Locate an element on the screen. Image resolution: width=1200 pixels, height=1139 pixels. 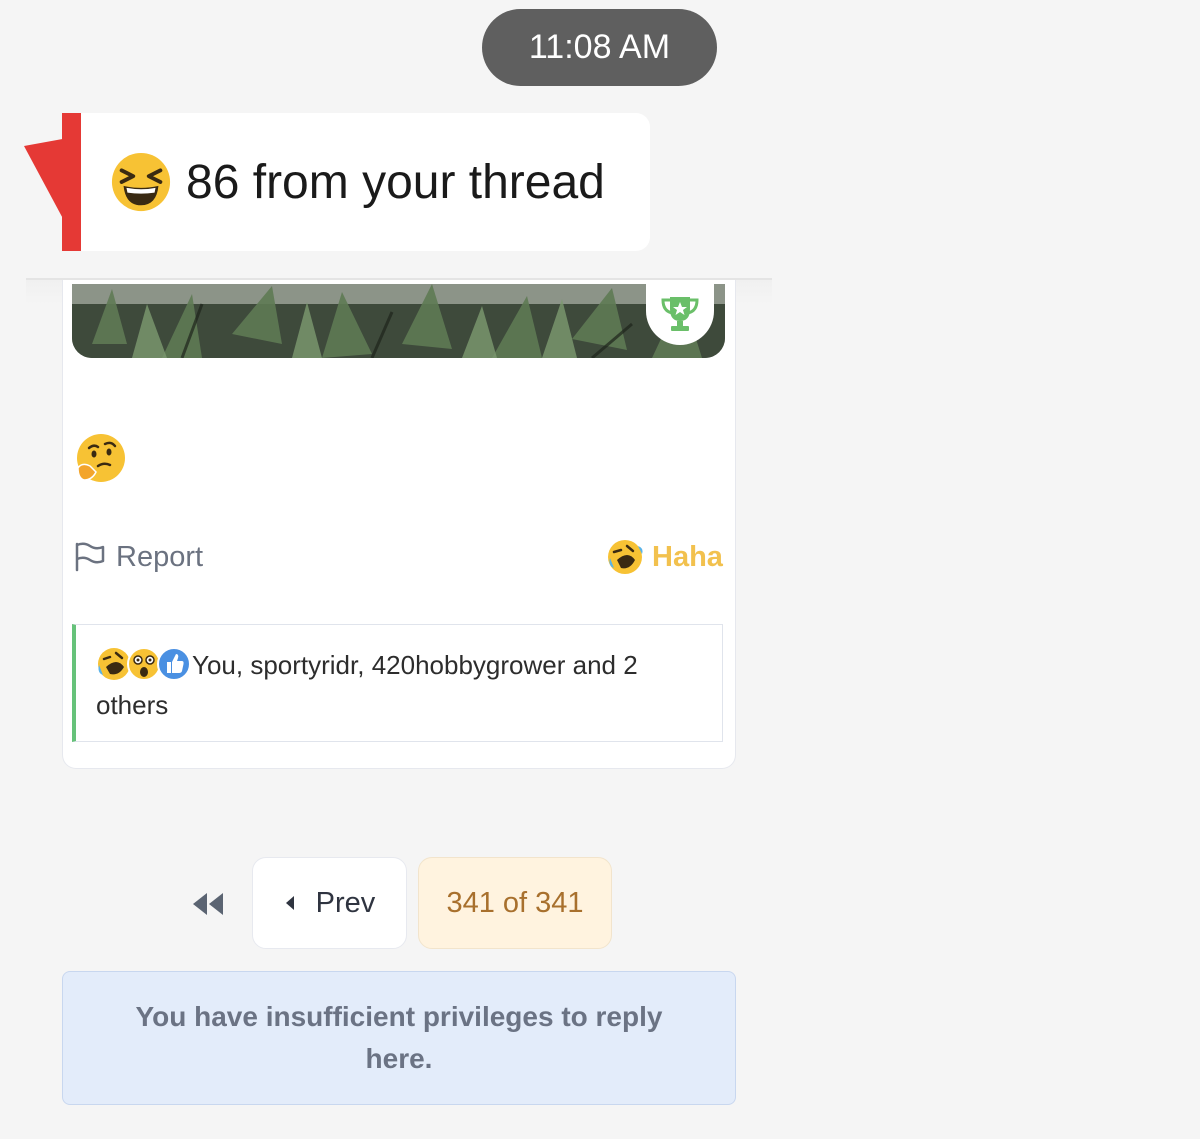
double-chevron-left-icon is located at coordinates (208, 904).